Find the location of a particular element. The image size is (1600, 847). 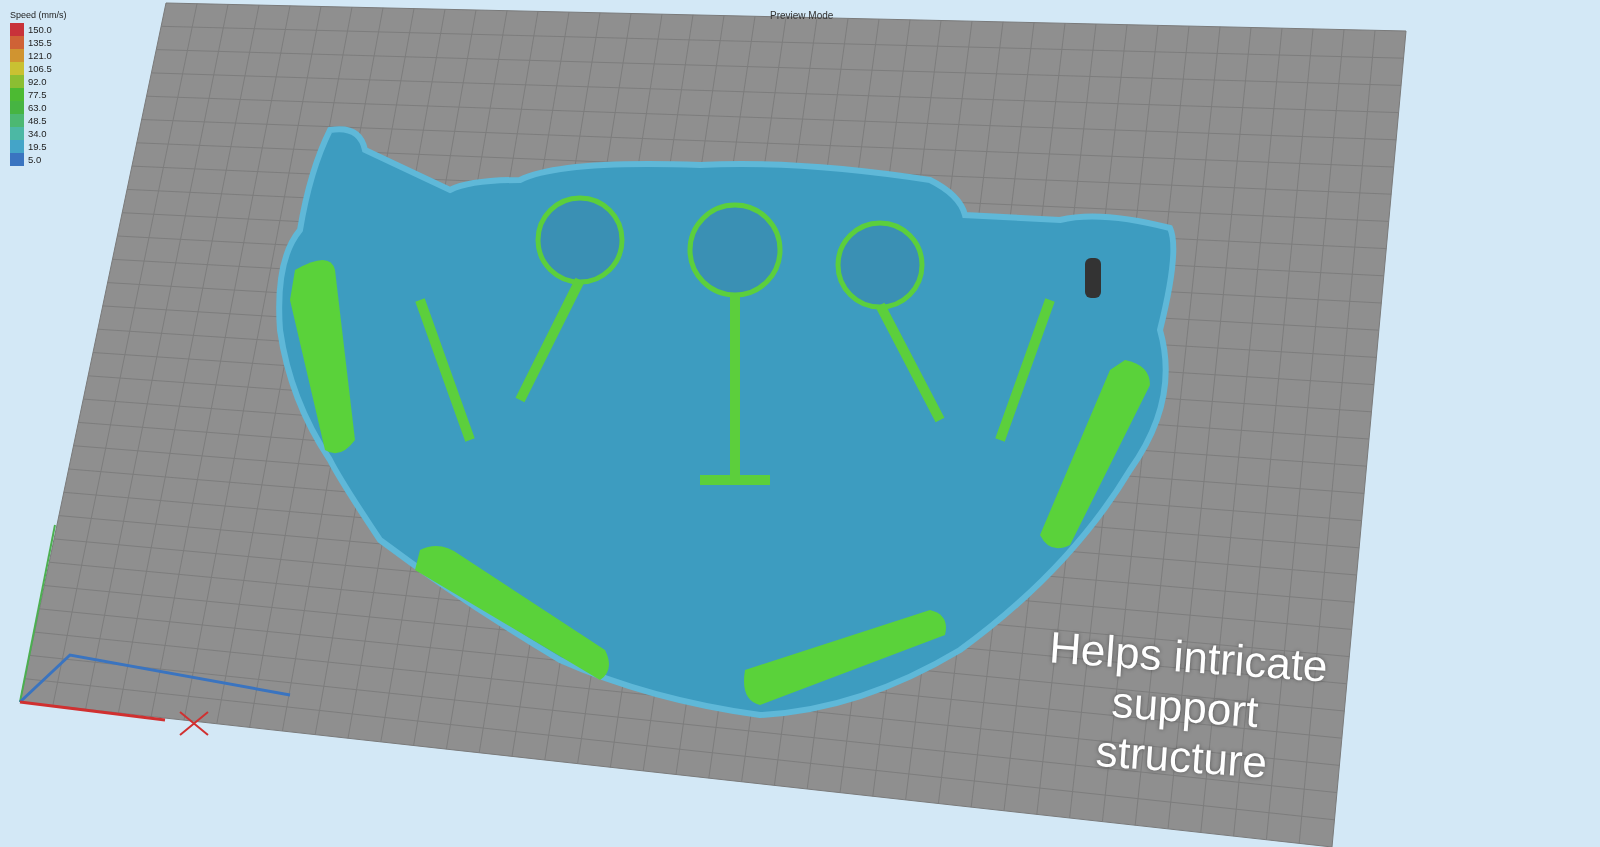

legend-label: 77.5 is located at coordinates (37, 94).